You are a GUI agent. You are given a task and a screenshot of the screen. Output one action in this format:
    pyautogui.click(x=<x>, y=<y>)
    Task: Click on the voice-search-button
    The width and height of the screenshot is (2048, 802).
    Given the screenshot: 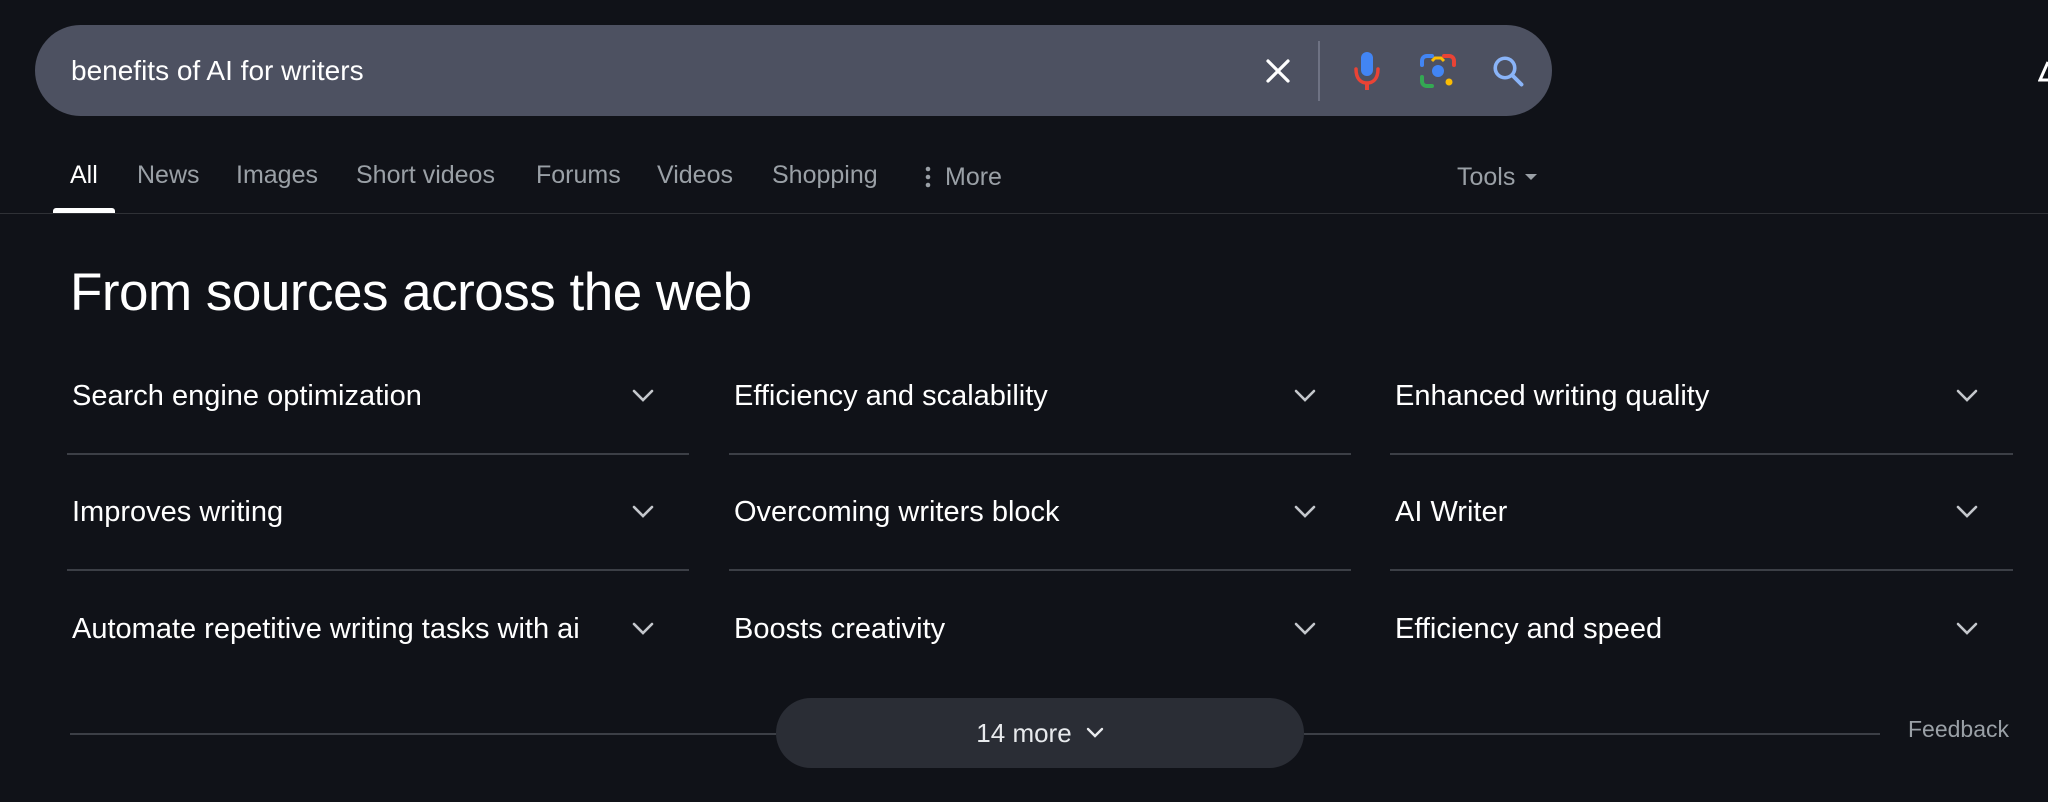 What is the action you would take?
    pyautogui.click(x=1367, y=70)
    